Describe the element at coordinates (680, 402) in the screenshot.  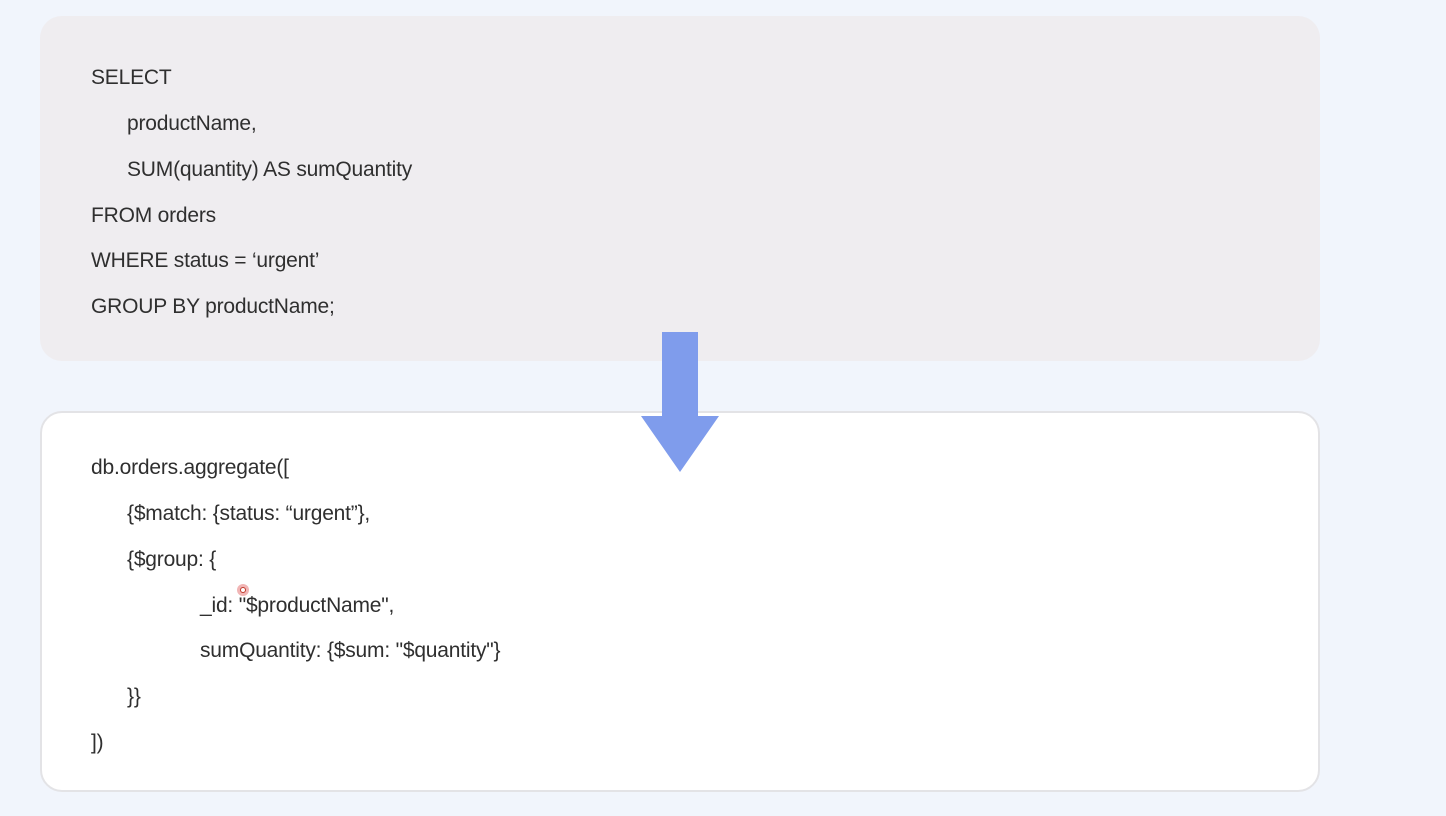
I see `arrow-down-icon` at that location.